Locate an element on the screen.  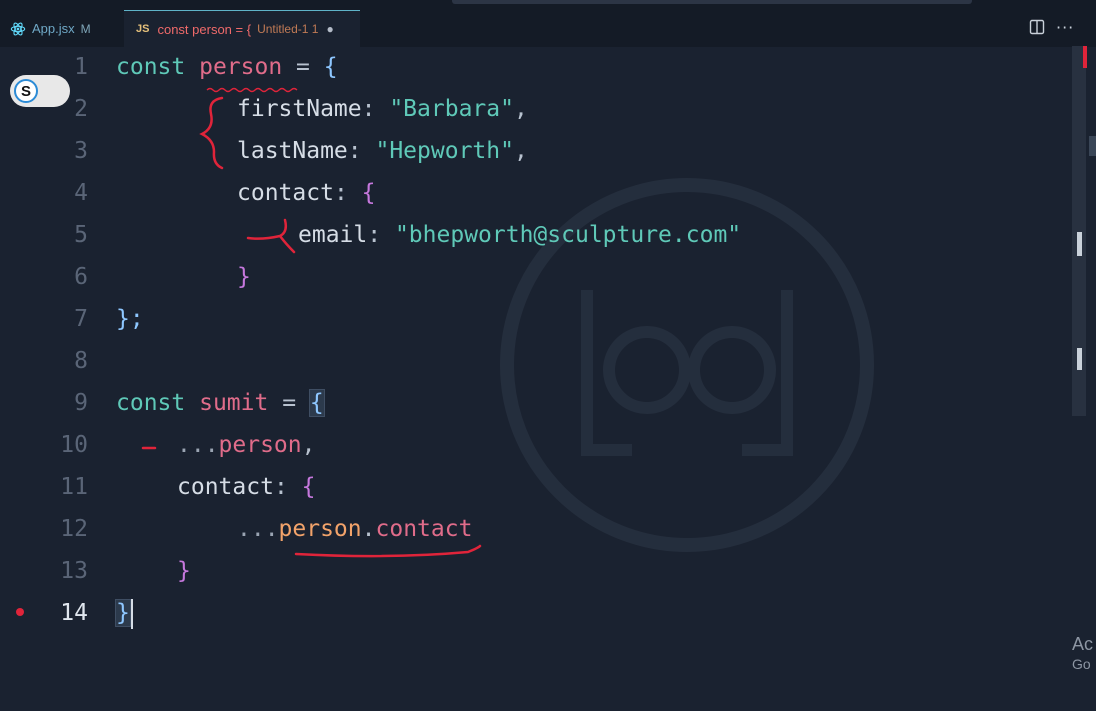
line-number: 14 is located at coordinates (74, 613).